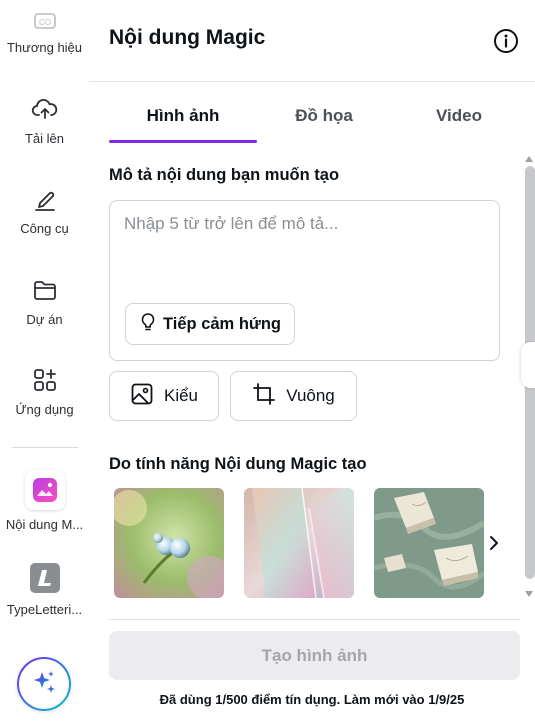 The height and width of the screenshot is (728, 535). I want to click on svg-text: CO, so click(45, 22).